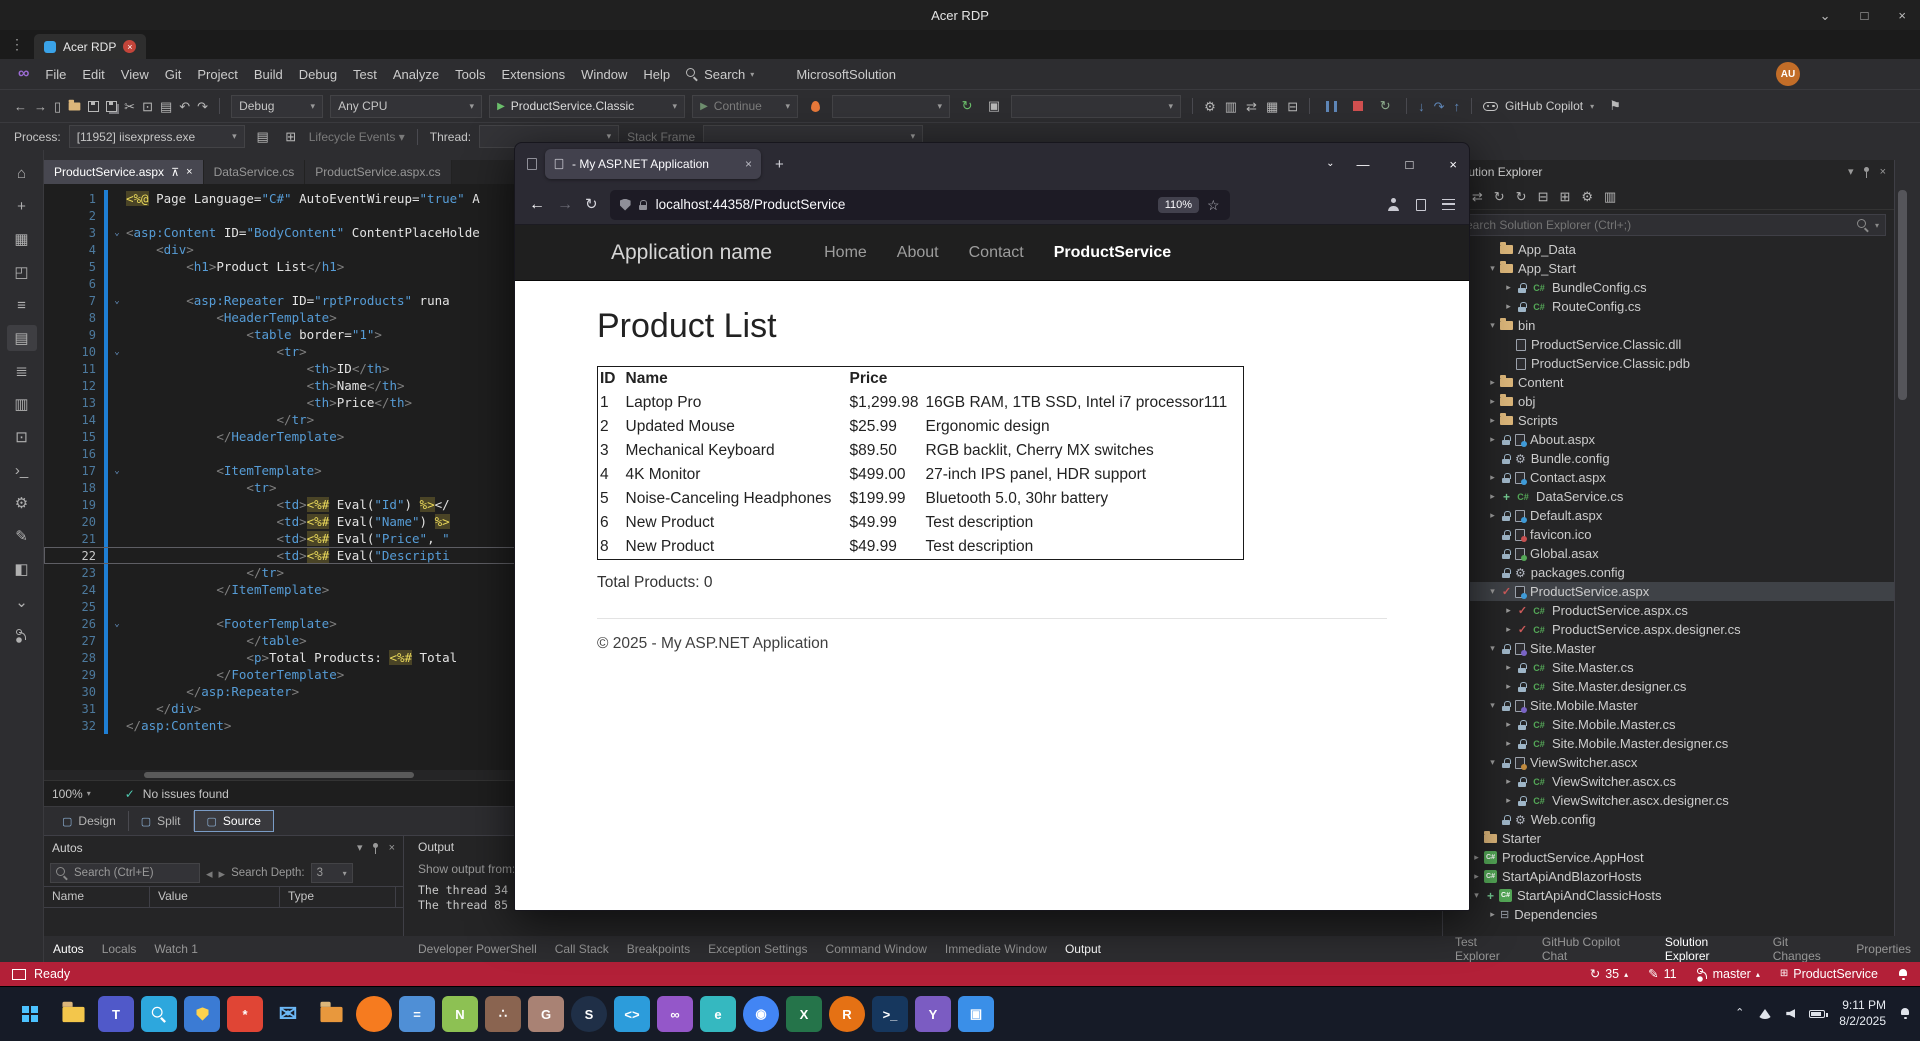  Describe the element at coordinates (1096, 106) in the screenshot. I see `target-framework-combo: ▾` at that location.